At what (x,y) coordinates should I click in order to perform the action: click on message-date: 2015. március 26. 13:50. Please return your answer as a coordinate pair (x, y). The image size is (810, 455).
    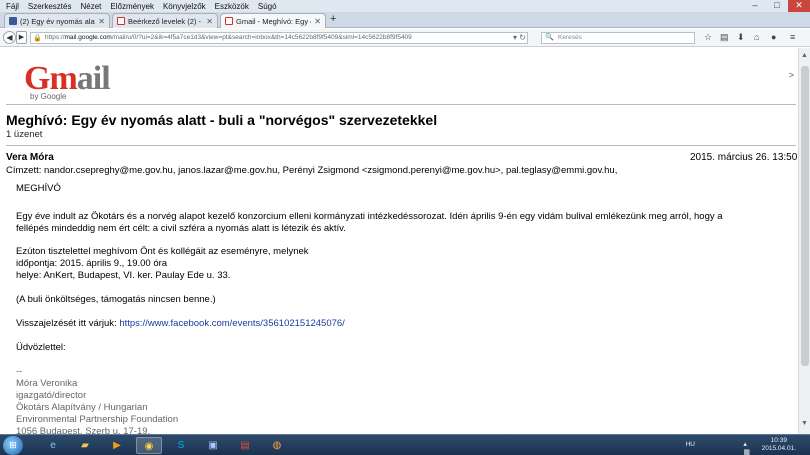
    Looking at the image, I should click on (744, 157).